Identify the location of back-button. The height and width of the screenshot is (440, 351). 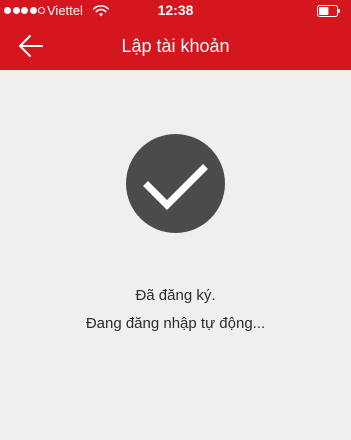
(31, 46).